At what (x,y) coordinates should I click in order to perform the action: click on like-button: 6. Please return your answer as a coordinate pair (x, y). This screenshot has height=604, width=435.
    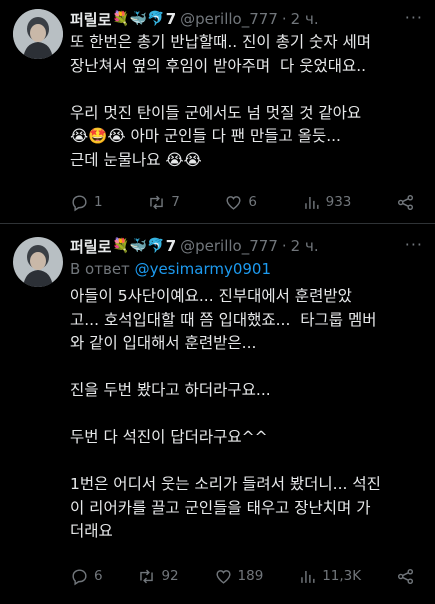
    Looking at the image, I should click on (240, 202).